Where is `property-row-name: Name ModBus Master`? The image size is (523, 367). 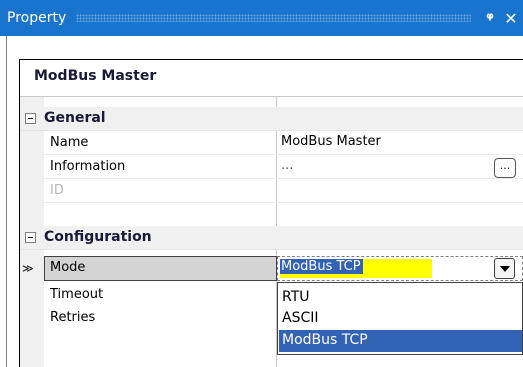 property-row-name: Name ModBus Master is located at coordinates (283, 143).